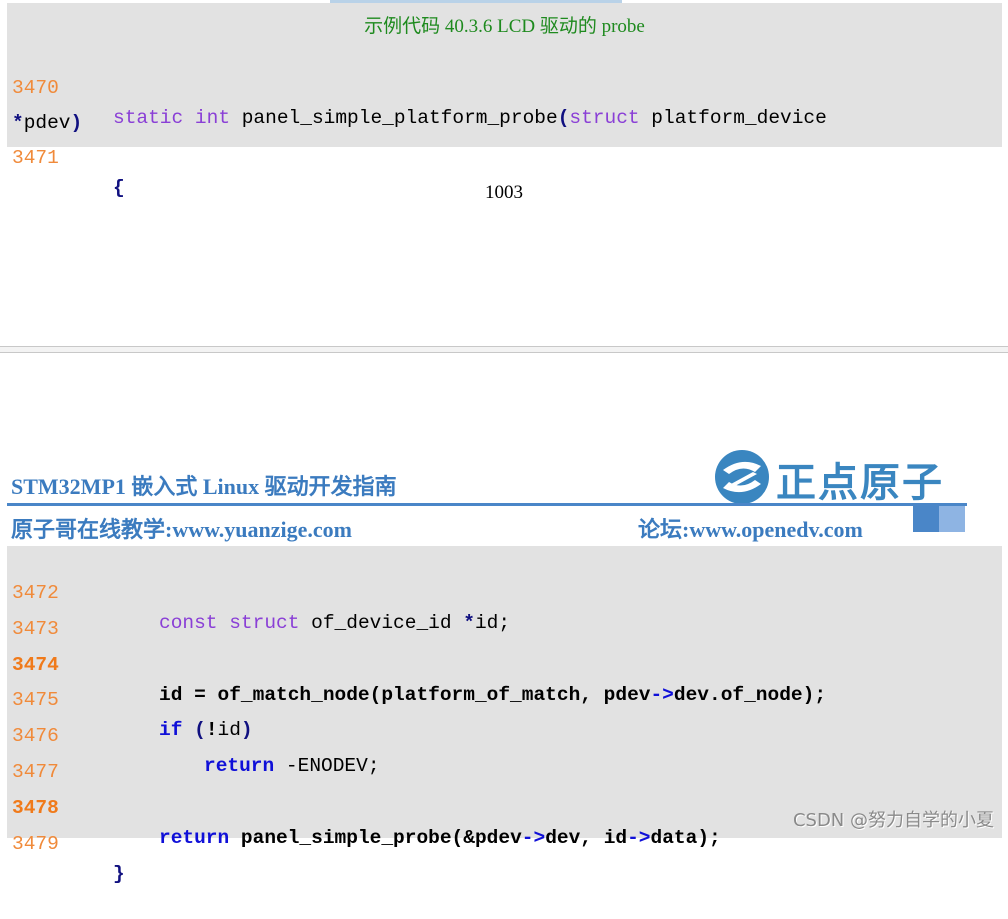 The image size is (1008, 919). I want to click on star: *, so click(469, 623).